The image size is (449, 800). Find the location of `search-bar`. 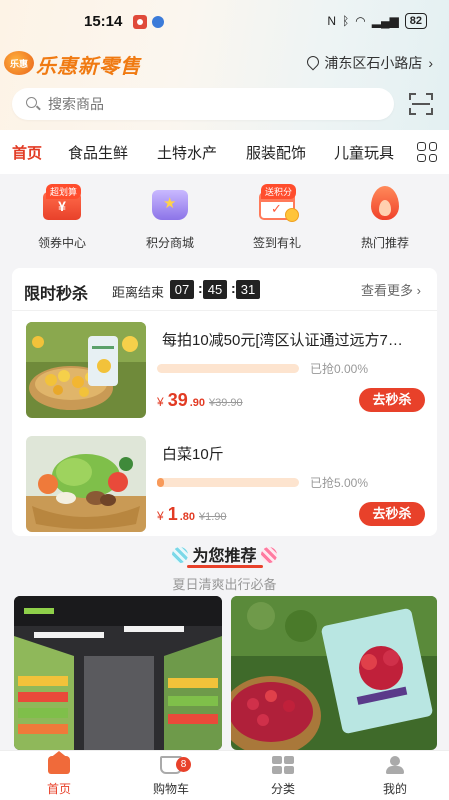

search-bar is located at coordinates (203, 104).